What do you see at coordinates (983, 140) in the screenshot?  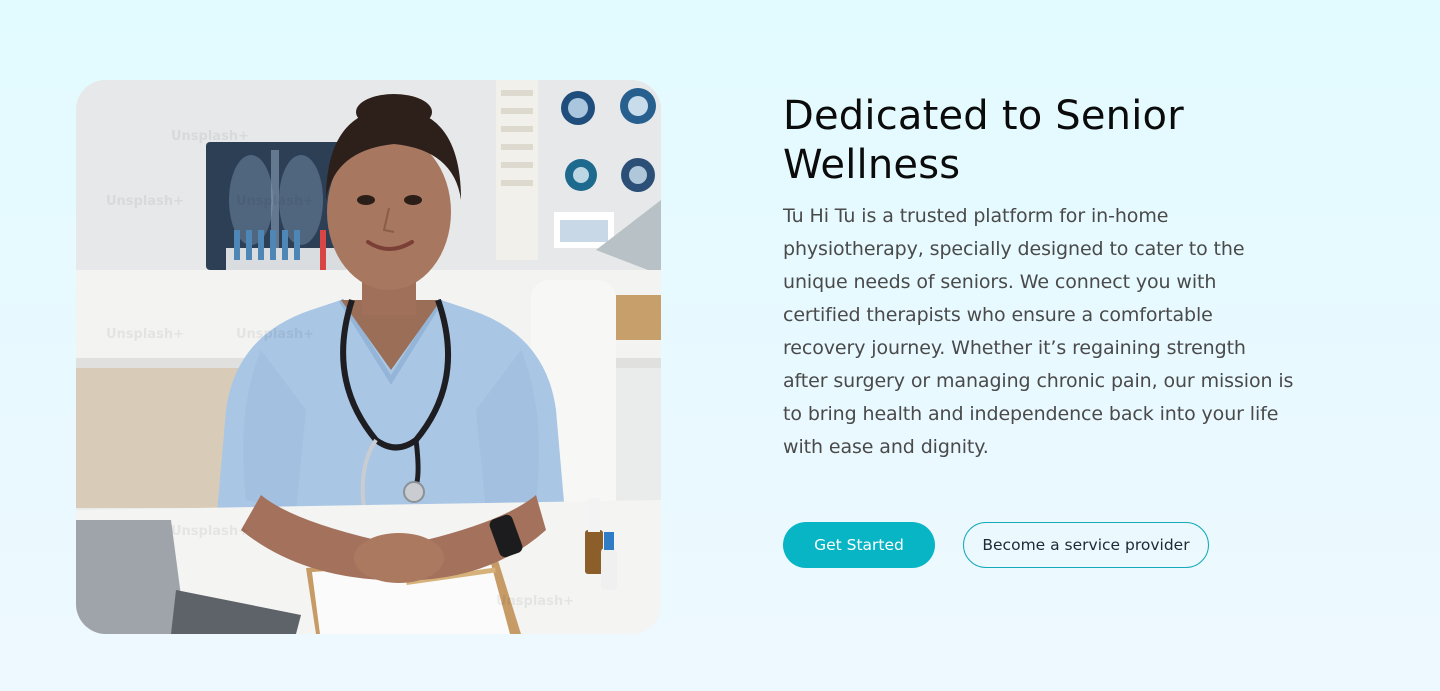 I see `section-heading: Dedicated to Senior Wellness` at bounding box center [983, 140].